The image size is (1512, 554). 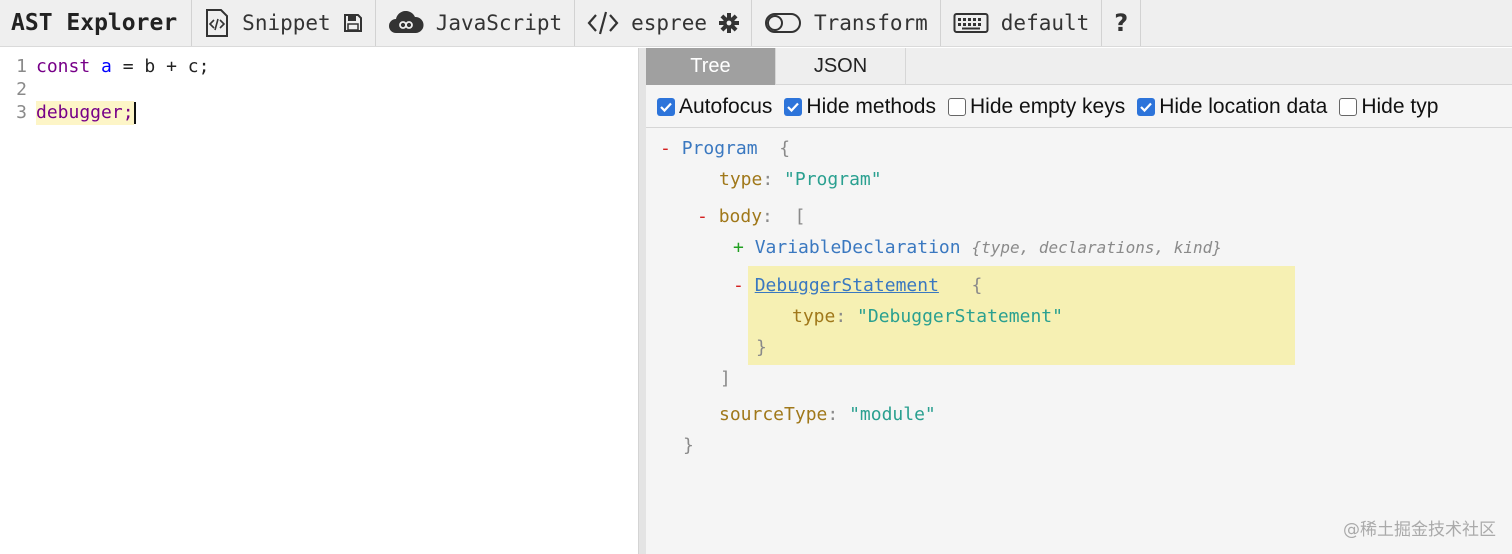 I want to click on expand-toggle: +, so click(x=738, y=247).